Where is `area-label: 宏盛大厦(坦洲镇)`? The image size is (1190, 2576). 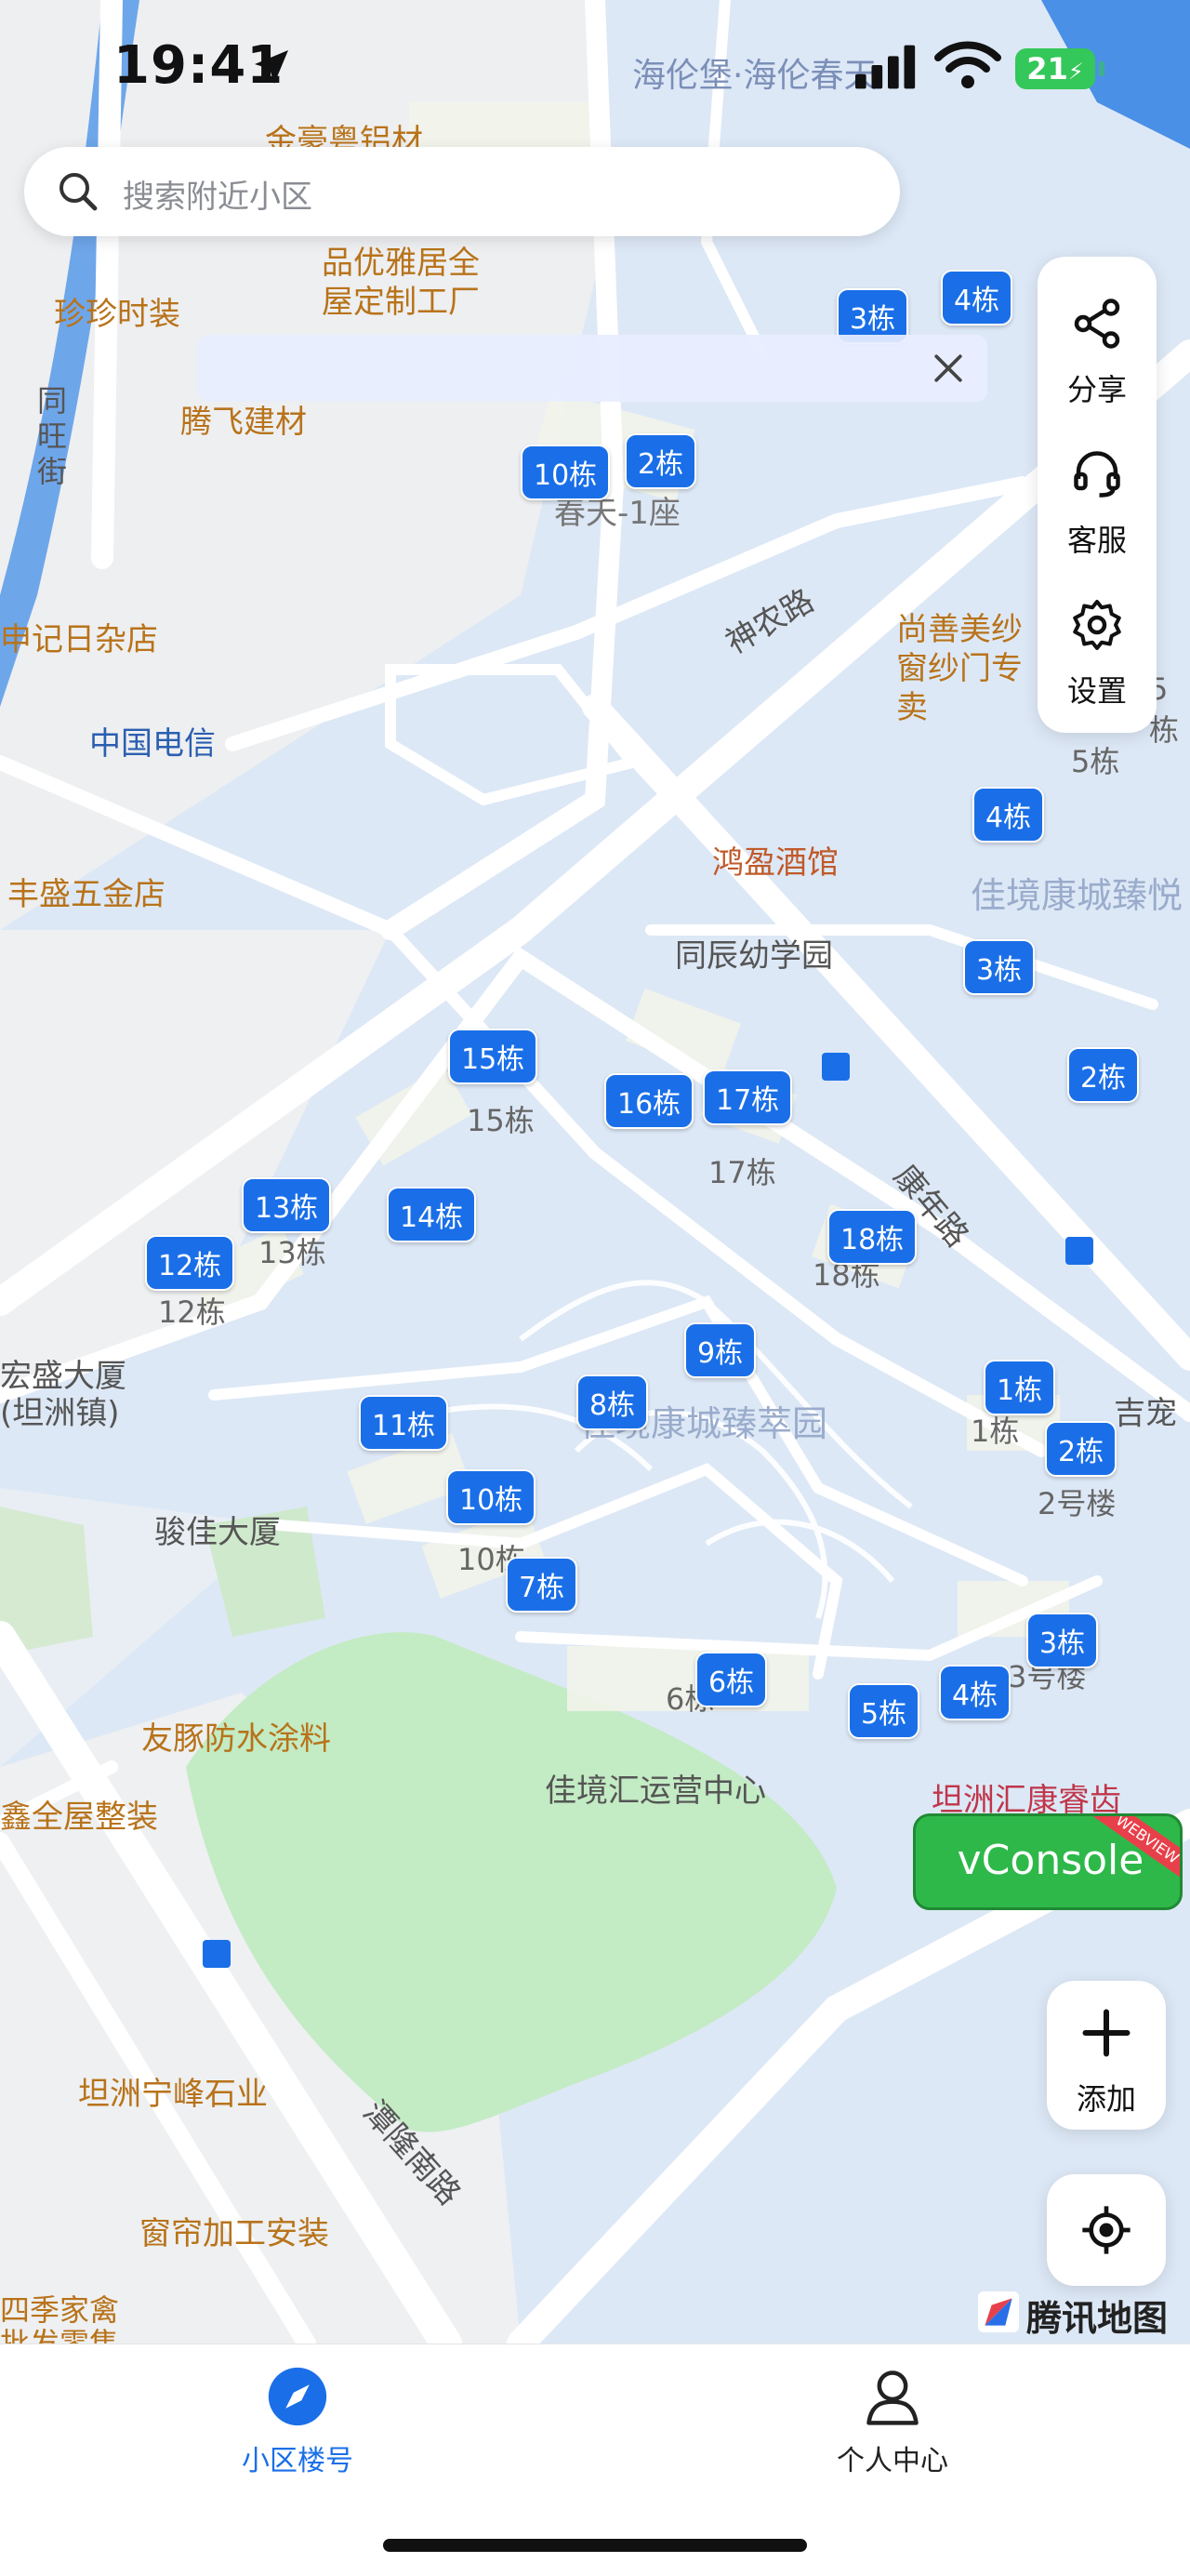
area-label: 宏盛大厦(坦洲镇) is located at coordinates (63, 1395).